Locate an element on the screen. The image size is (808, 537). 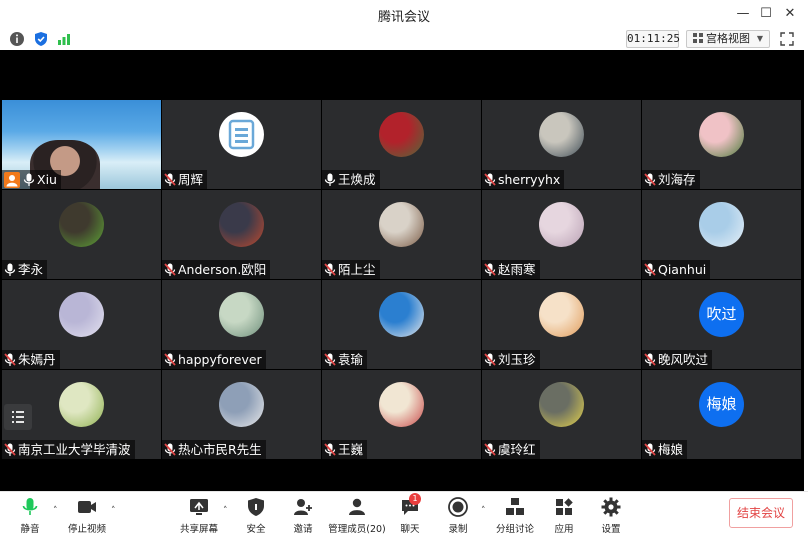
participant-name-bar: 朱嫣丹 is located at coordinates (31, 359).